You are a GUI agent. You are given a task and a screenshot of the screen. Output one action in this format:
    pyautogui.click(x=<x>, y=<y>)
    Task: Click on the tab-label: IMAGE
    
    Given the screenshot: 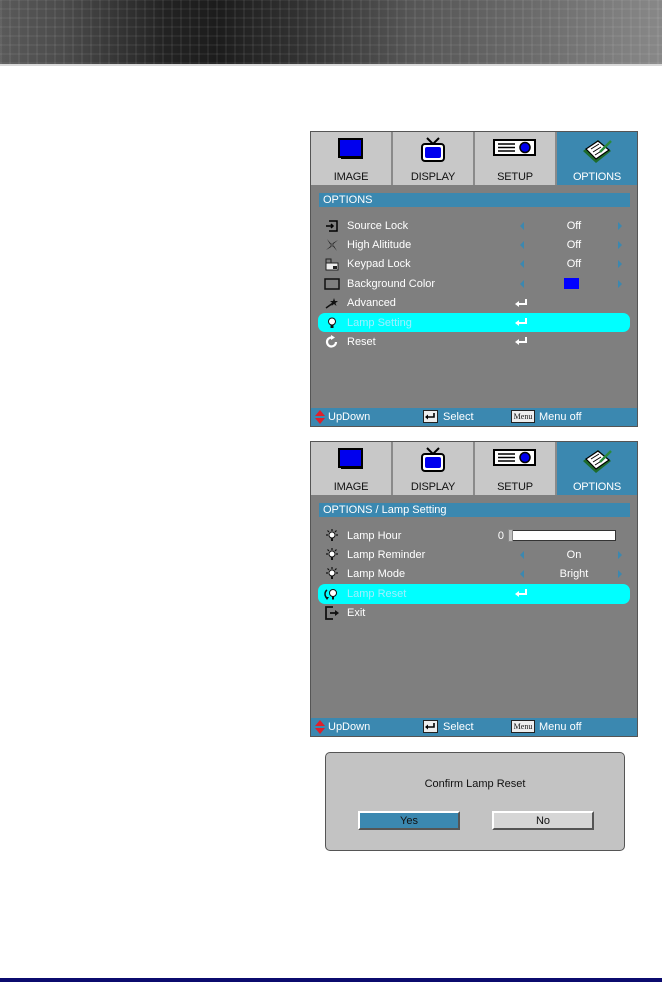 What is the action you would take?
    pyautogui.click(x=351, y=487)
    